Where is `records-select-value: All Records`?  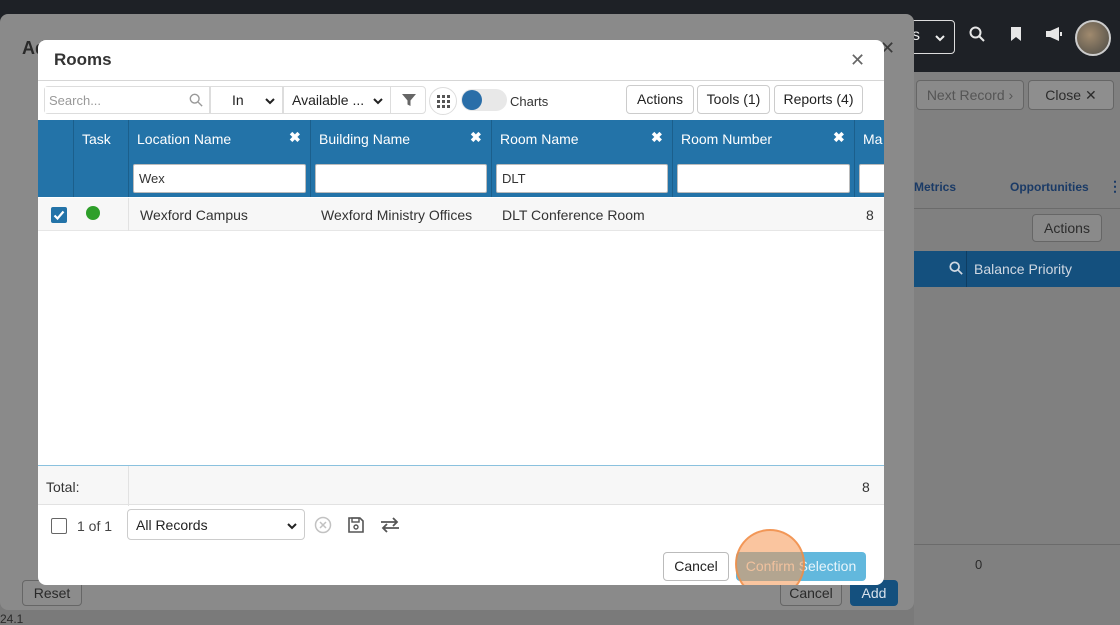
records-select-value: All Records is located at coordinates (172, 525).